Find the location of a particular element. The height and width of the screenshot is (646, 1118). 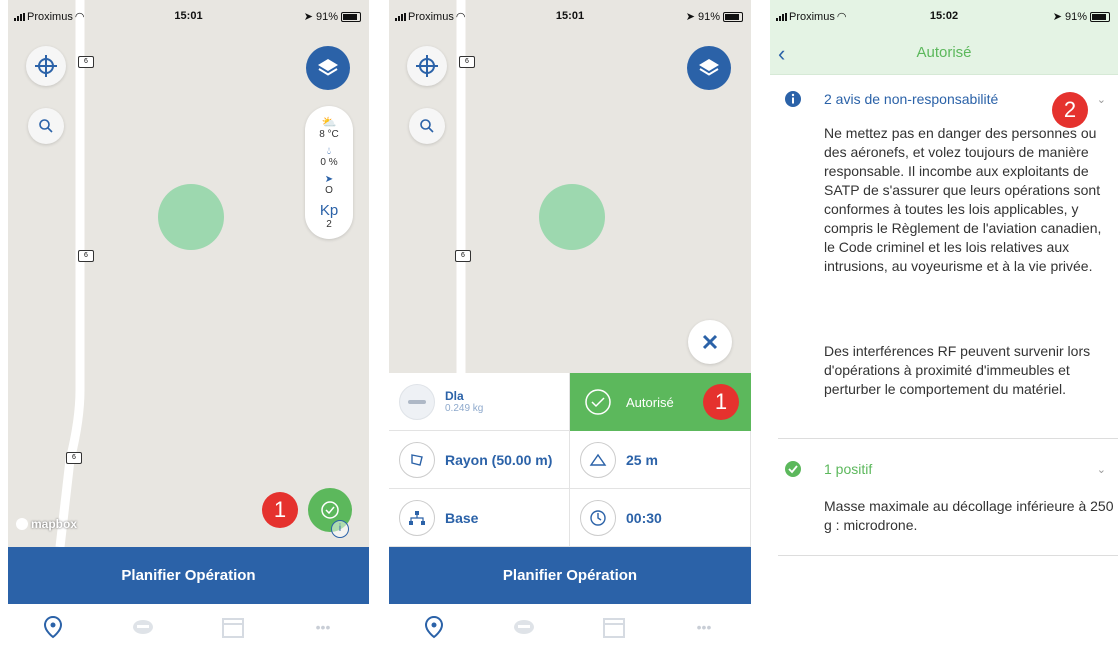

status-label: Autorisé is located at coordinates (650, 402).